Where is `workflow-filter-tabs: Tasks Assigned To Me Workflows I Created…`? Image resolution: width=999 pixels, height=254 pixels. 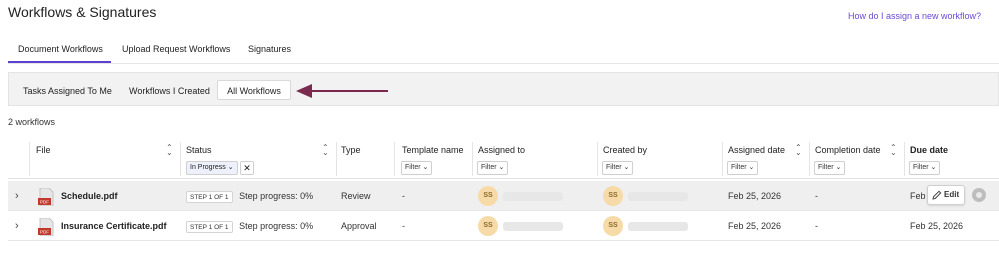 workflow-filter-tabs: Tasks Assigned To Me Workflows I Created… is located at coordinates (503, 89).